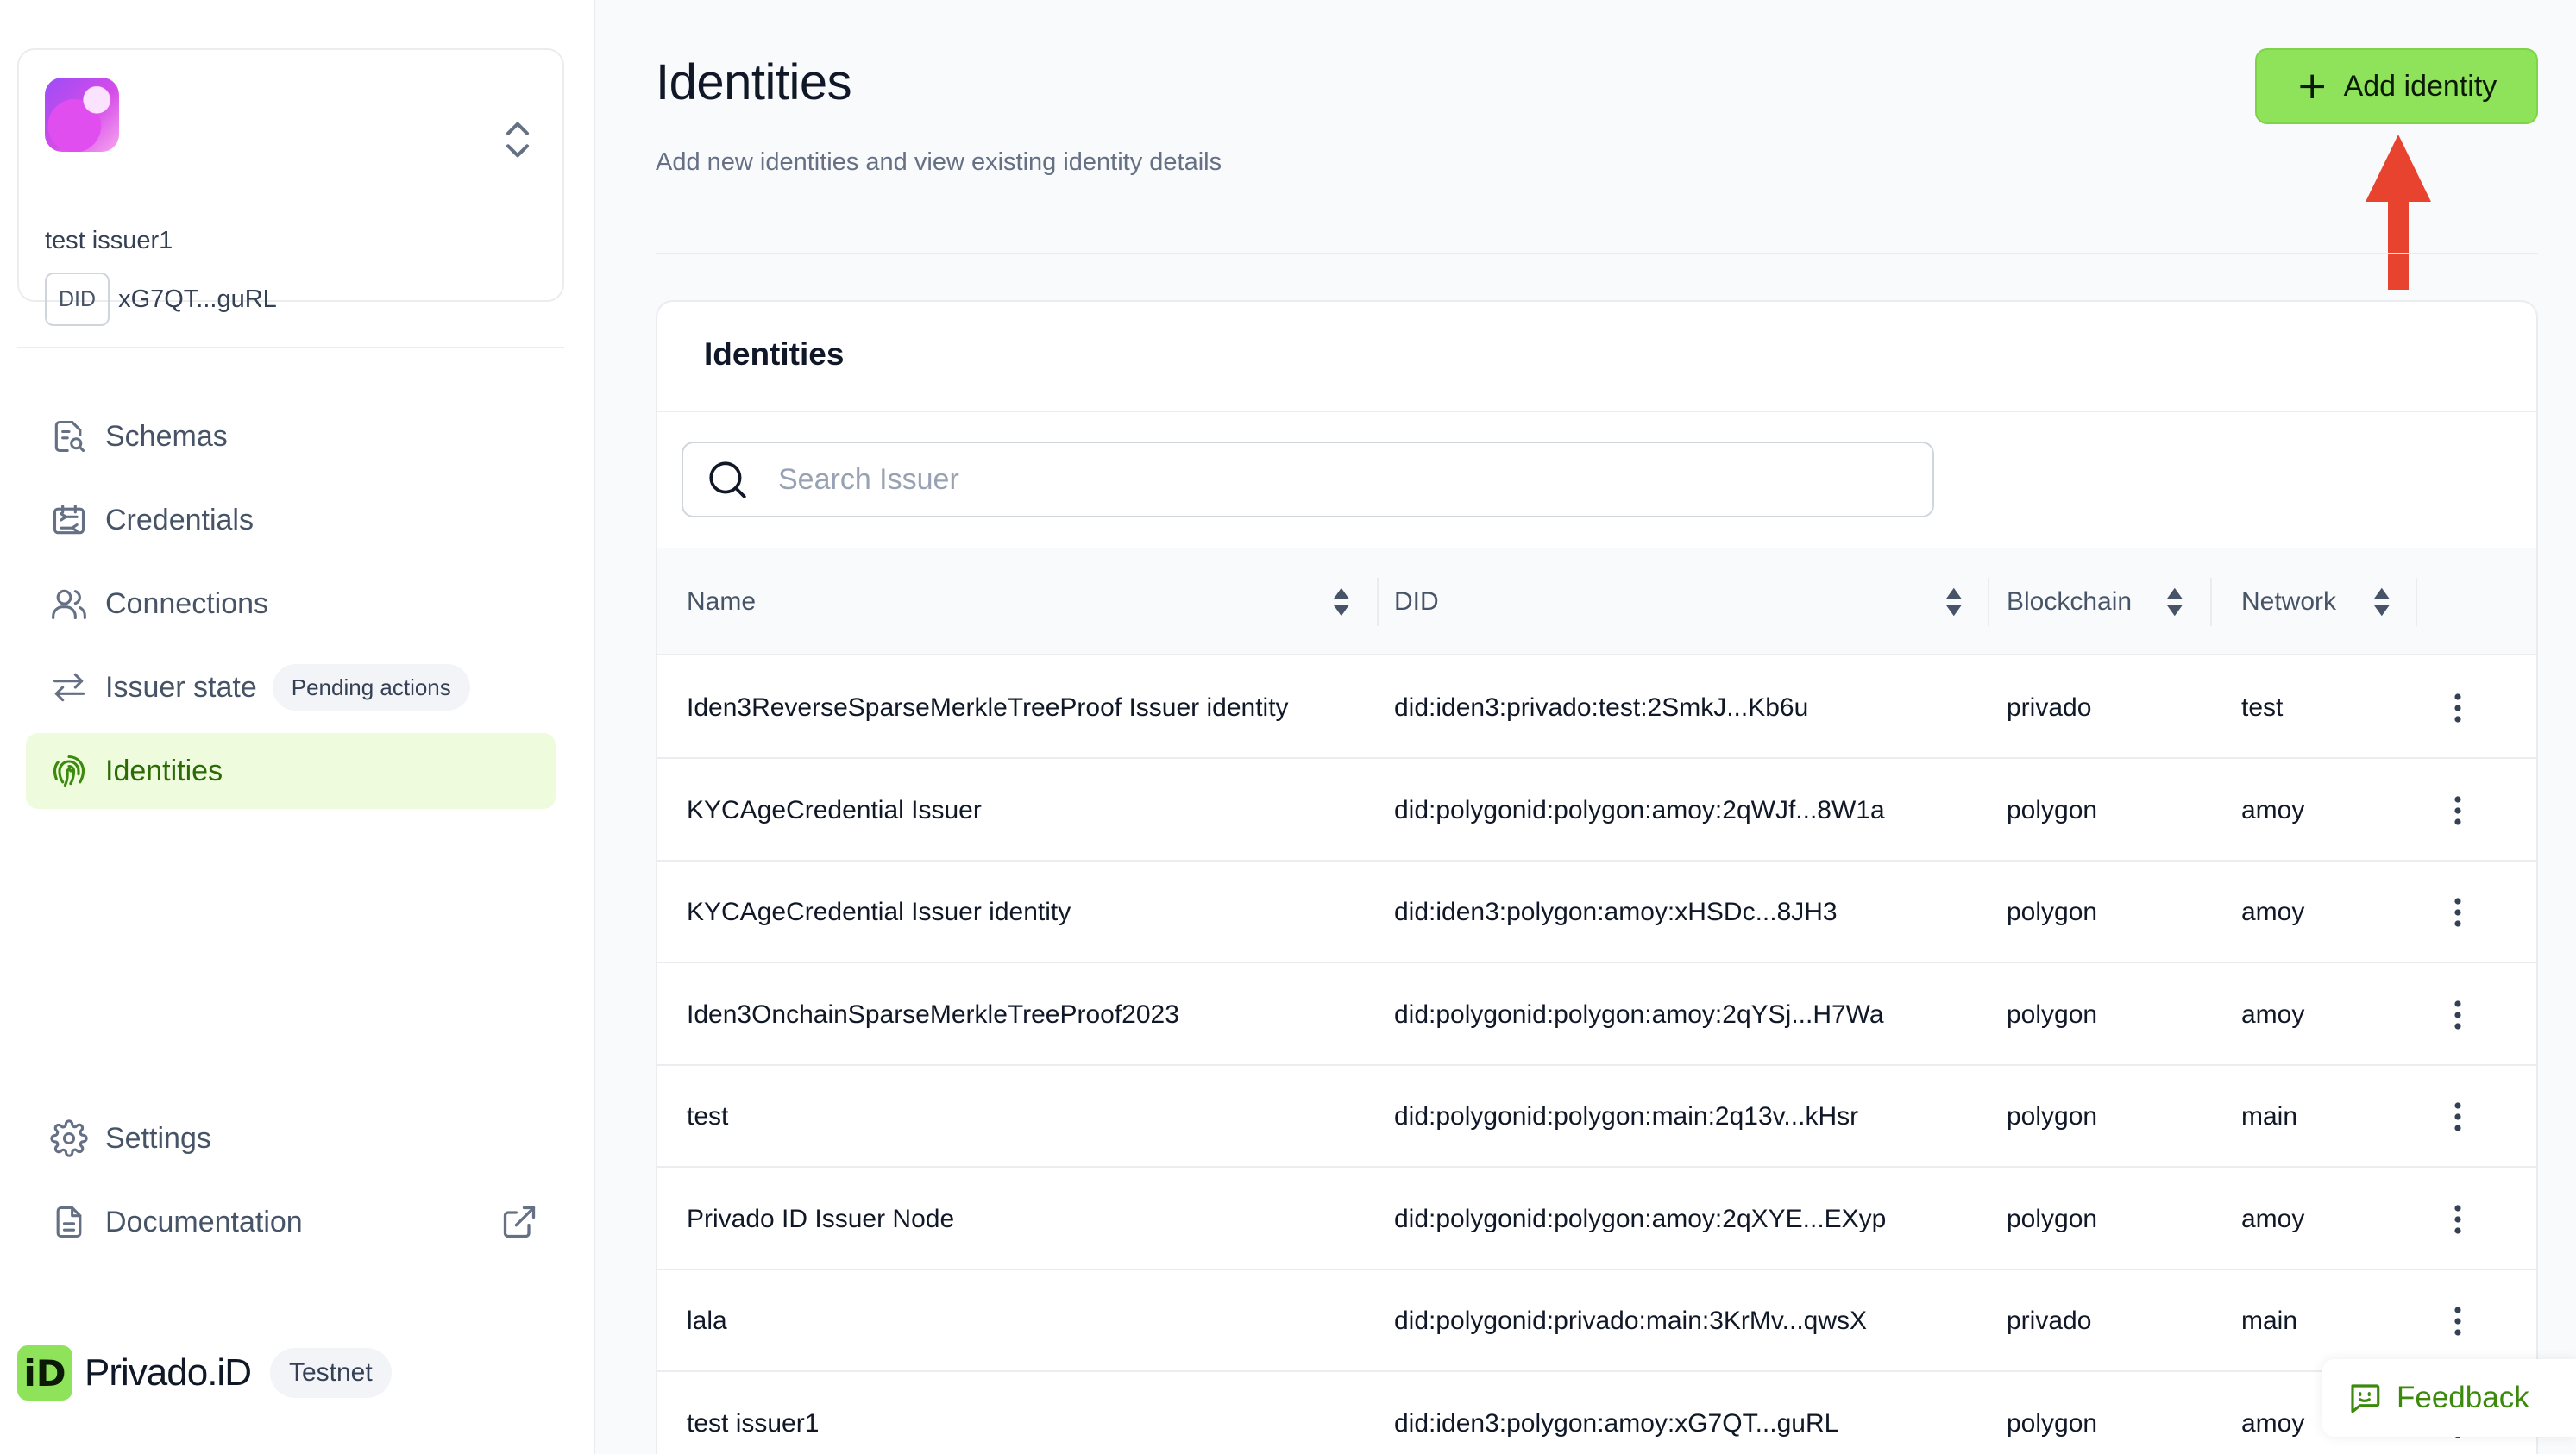  What do you see at coordinates (69, 687) in the screenshot?
I see `transfer-arrows-icon` at bounding box center [69, 687].